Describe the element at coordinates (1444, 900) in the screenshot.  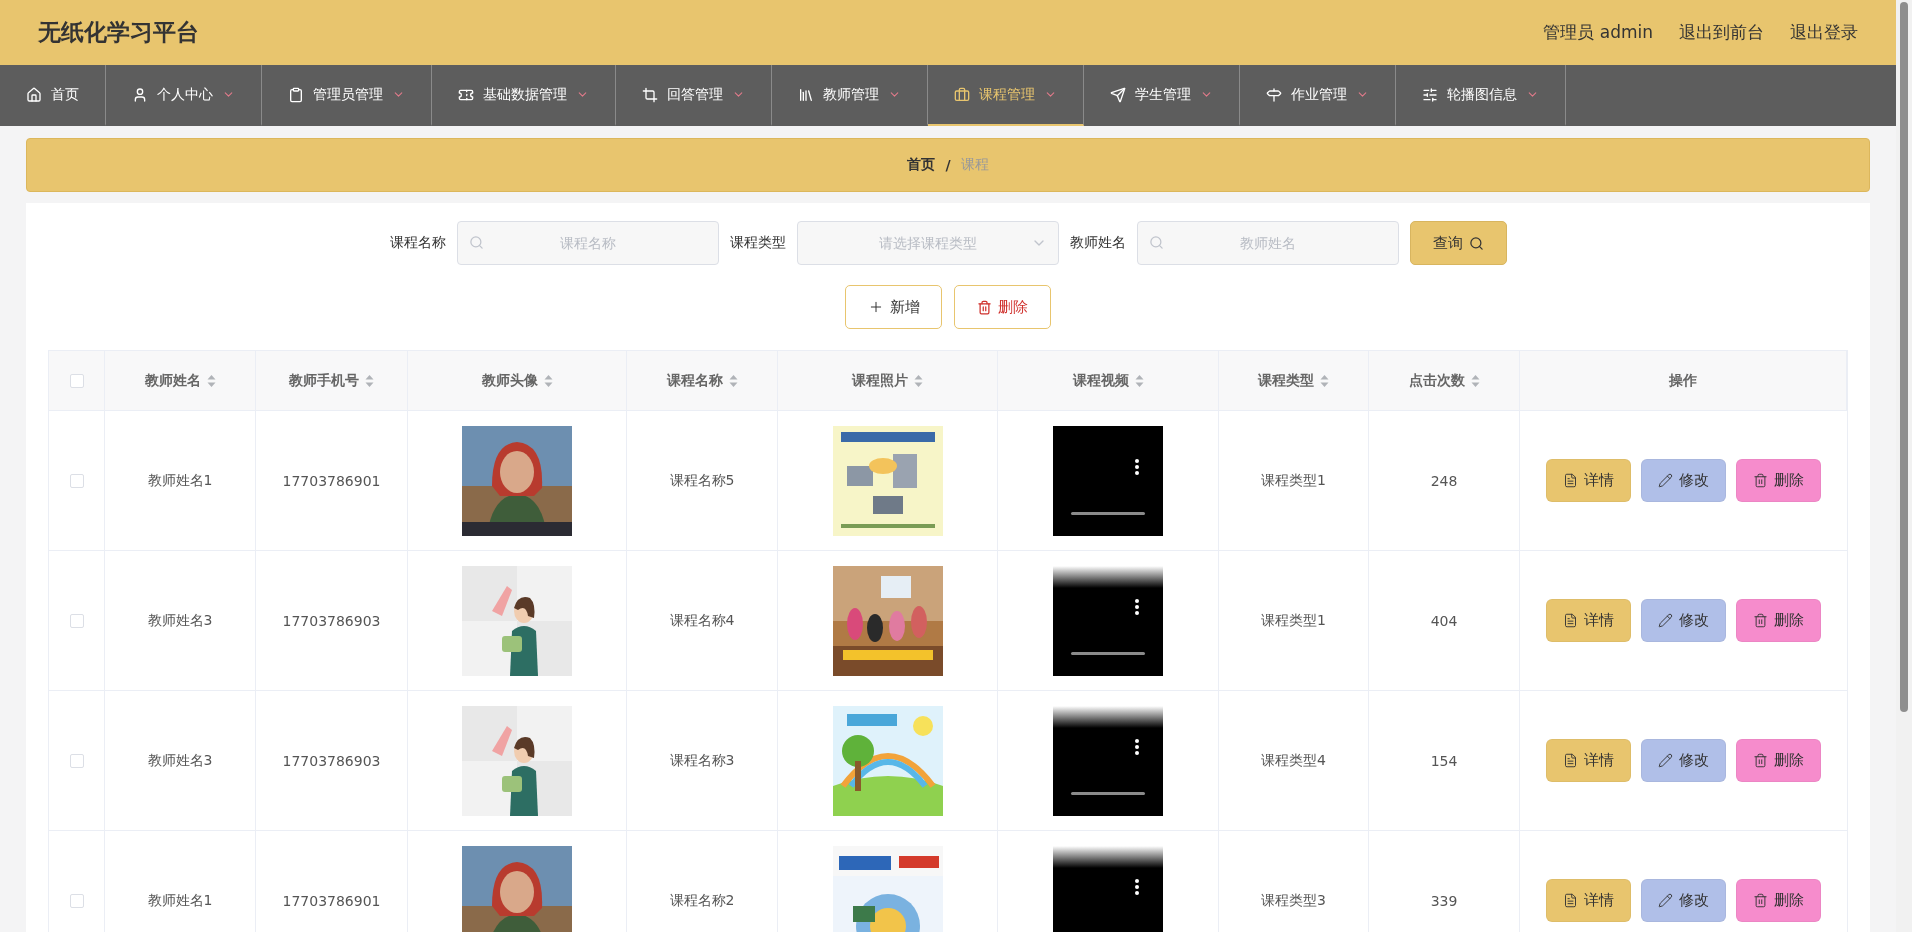
I see `table-cell: 339` at that location.